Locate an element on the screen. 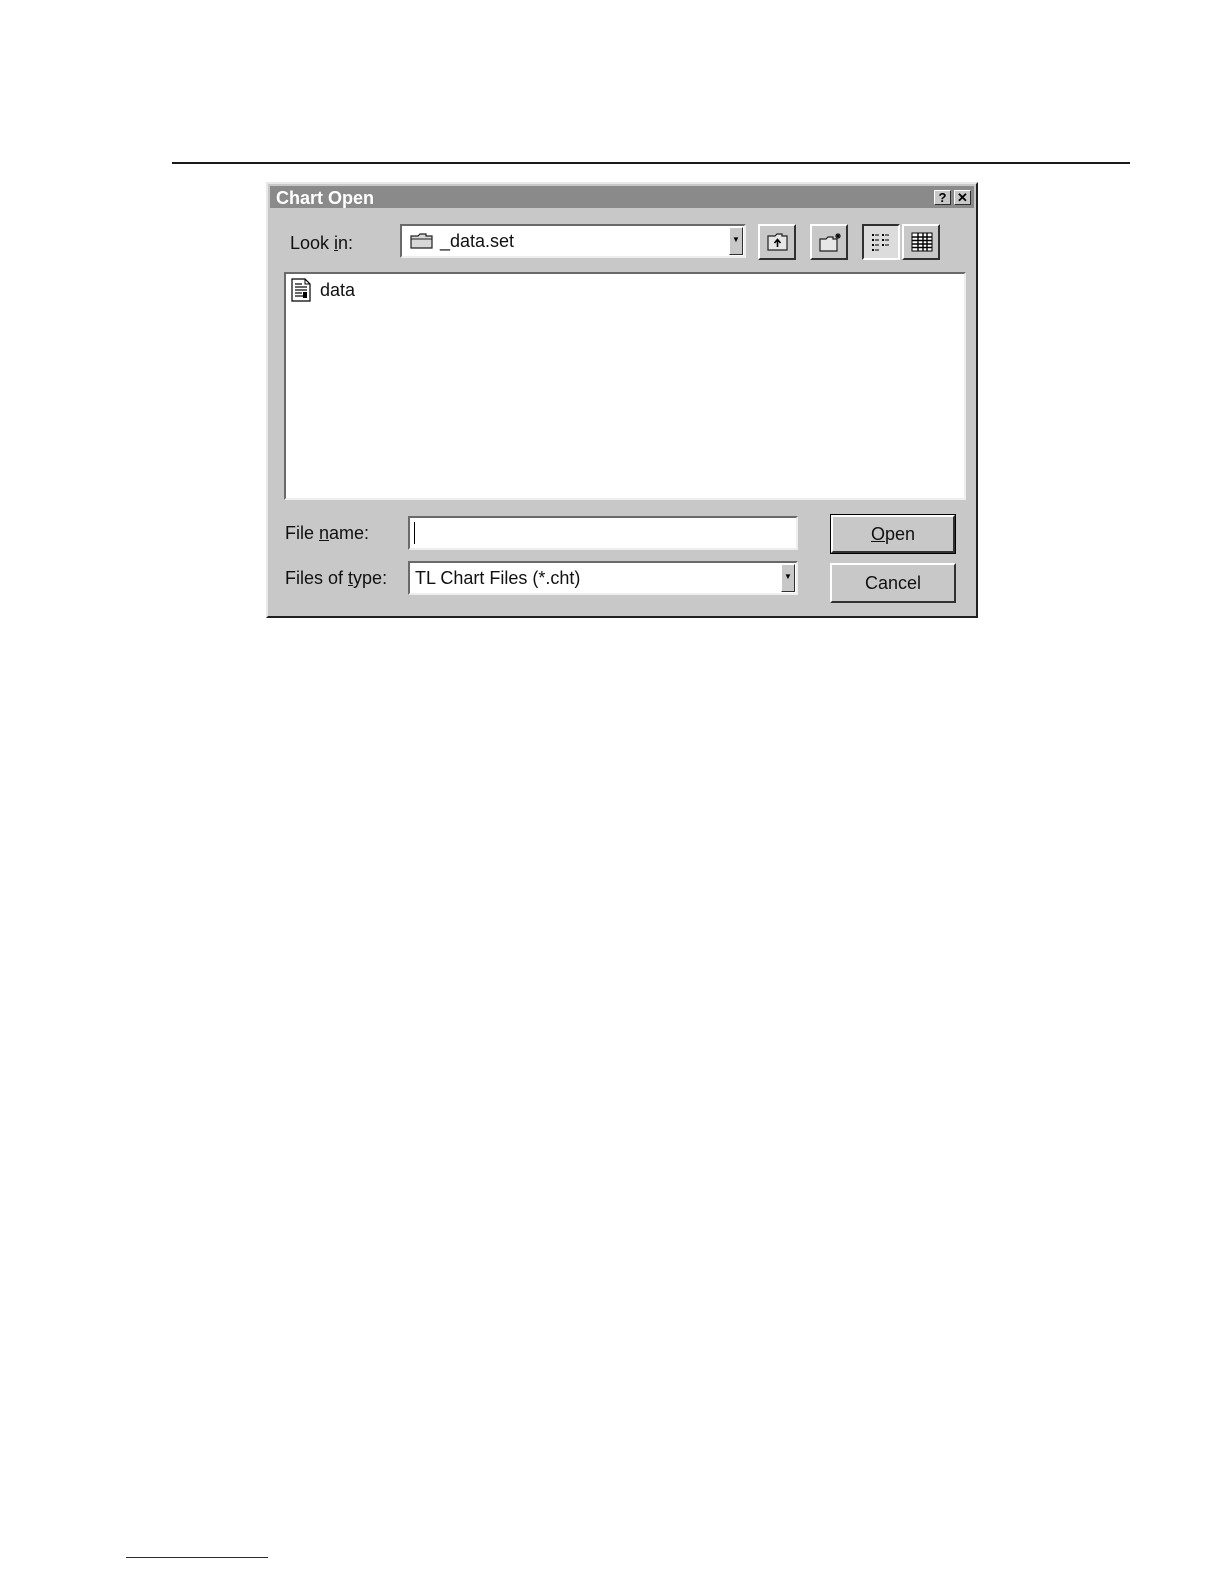  look-in-value: _data.set is located at coordinates (477, 241).